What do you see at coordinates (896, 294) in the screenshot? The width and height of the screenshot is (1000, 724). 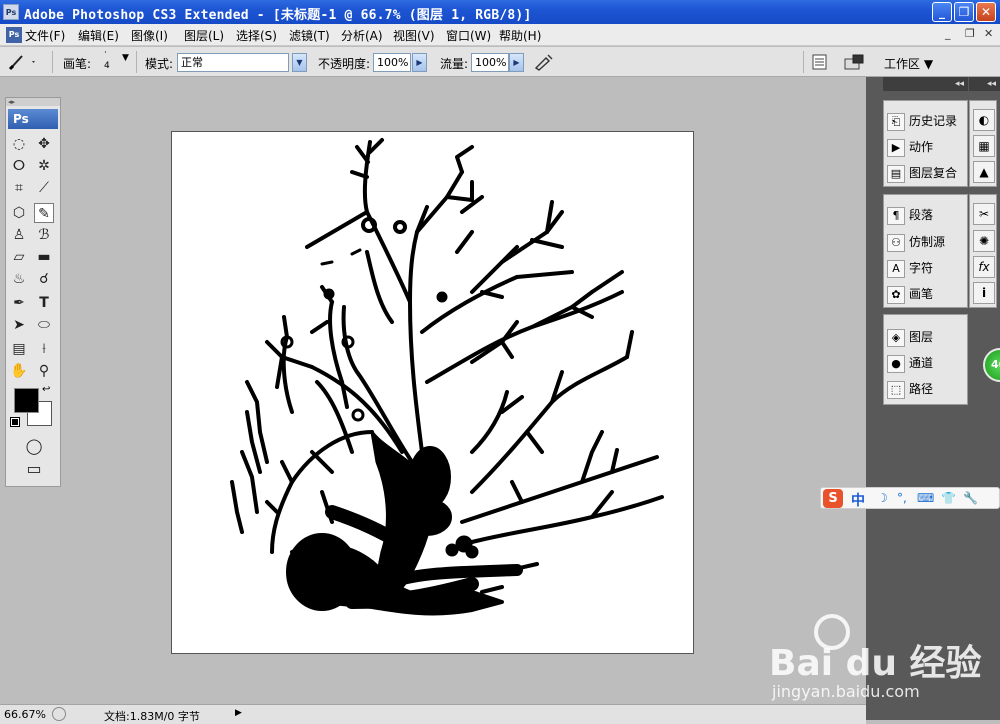 I see `brushes-icon: ✿` at bounding box center [896, 294].